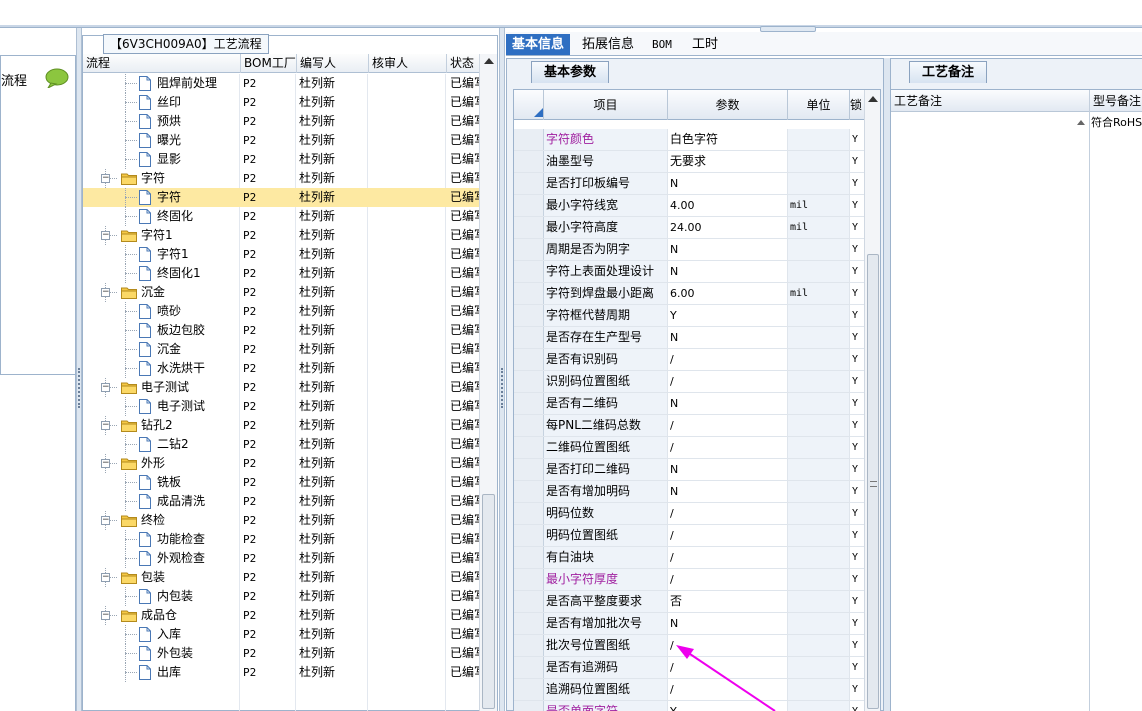 This screenshot has height=711, width=1142. Describe the element at coordinates (281, 387) in the screenshot. I see `tree-folder-row: − 电子测试 P2 杜列新 已编写` at that location.